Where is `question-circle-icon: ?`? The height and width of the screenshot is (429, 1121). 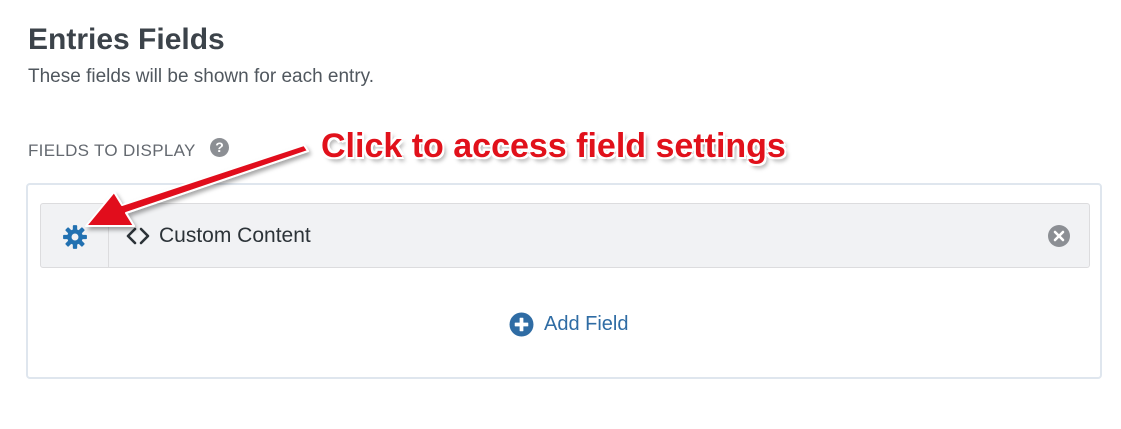 question-circle-icon: ? is located at coordinates (219, 147).